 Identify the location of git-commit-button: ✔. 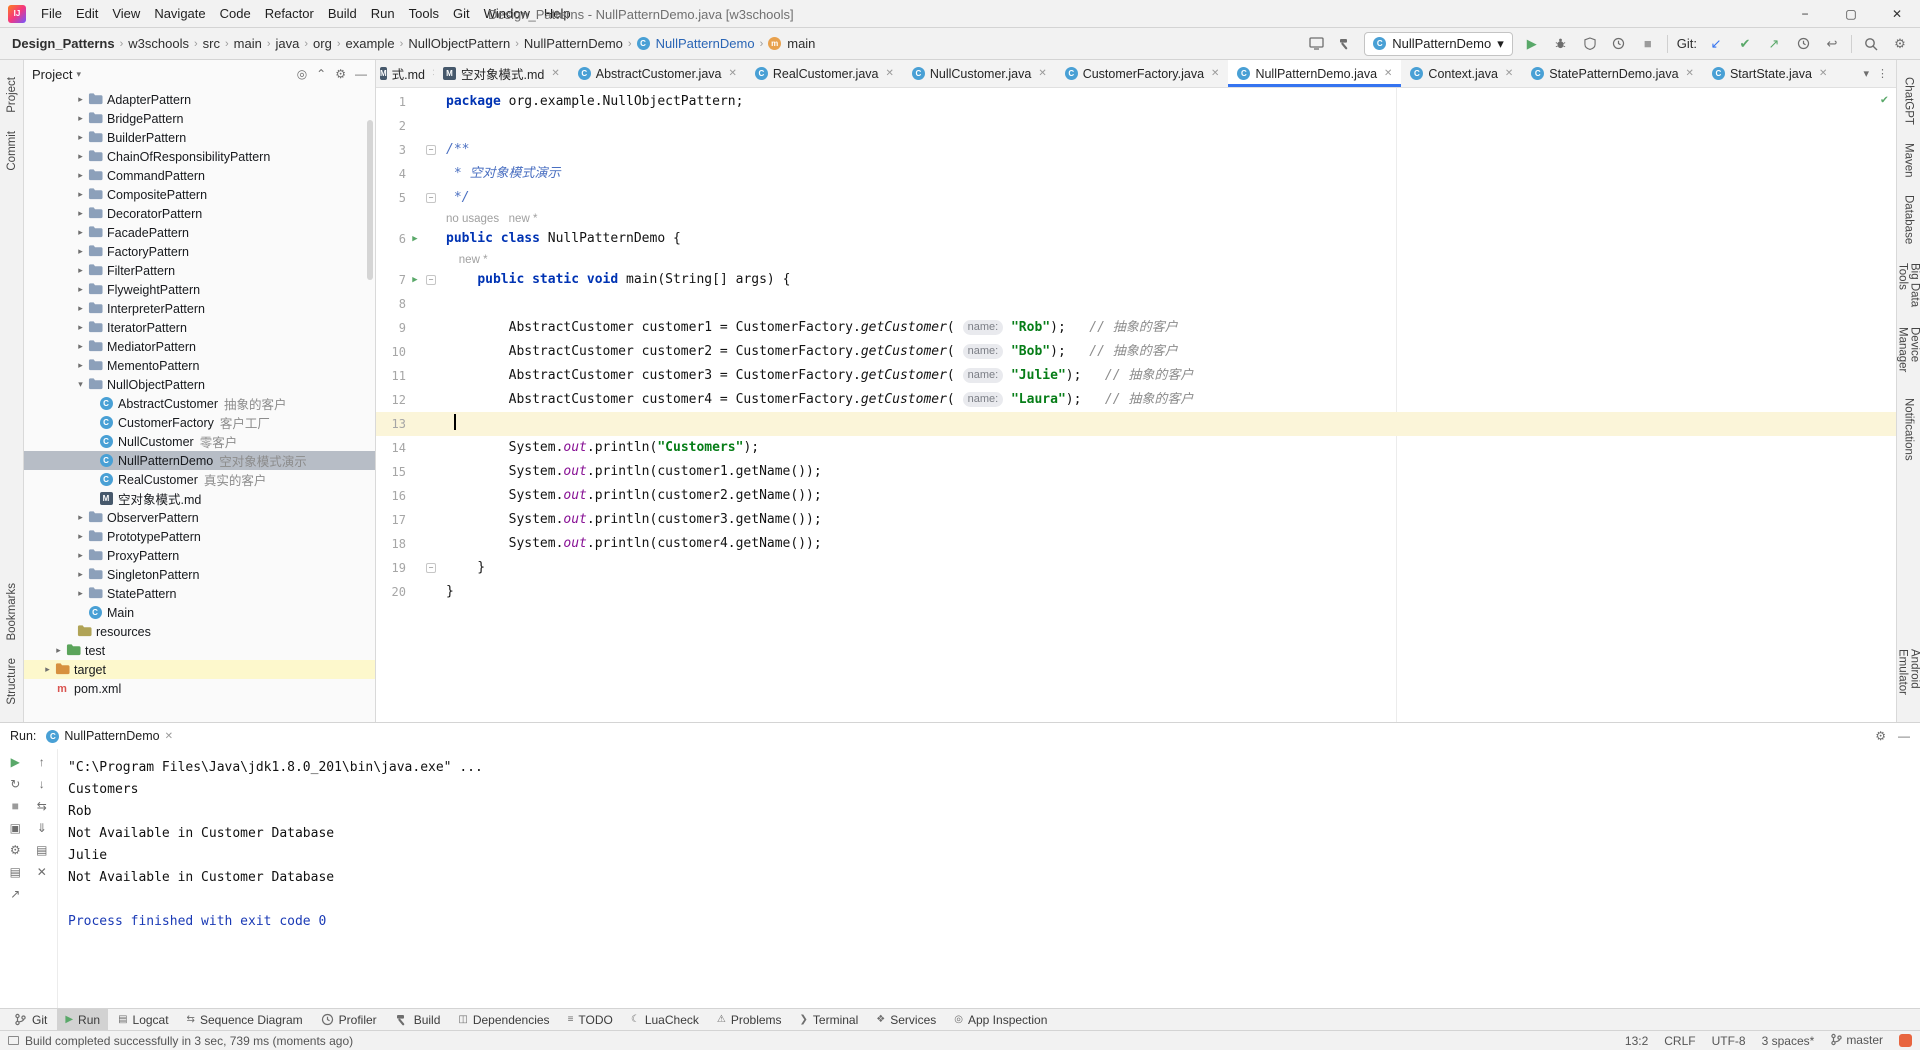
(1745, 44).